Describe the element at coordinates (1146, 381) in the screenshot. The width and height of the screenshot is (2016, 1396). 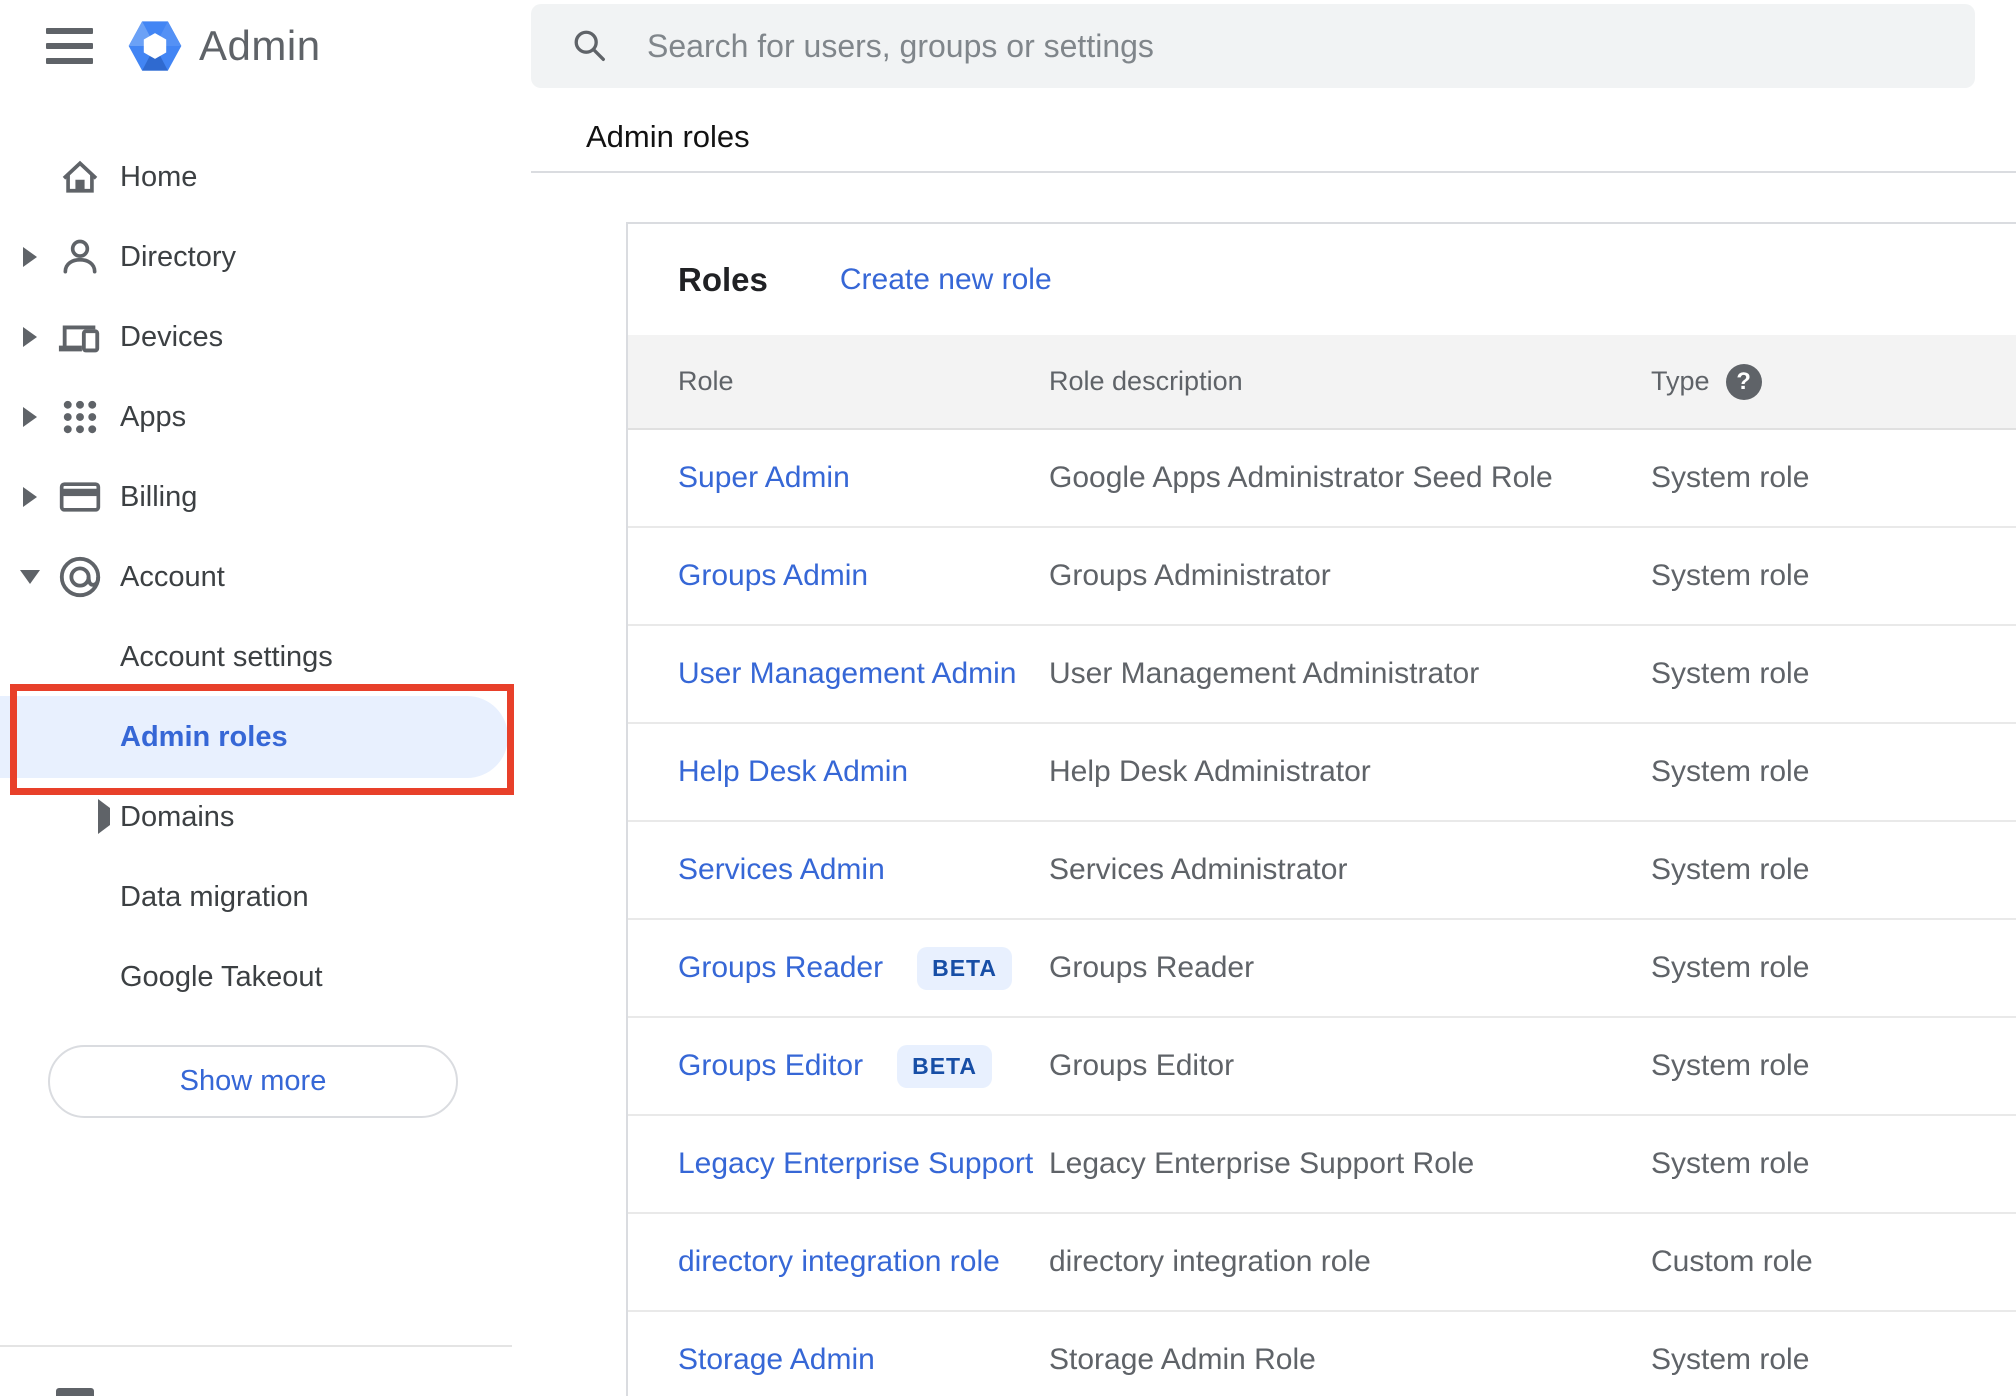
I see `column-header-description: Role description` at that location.